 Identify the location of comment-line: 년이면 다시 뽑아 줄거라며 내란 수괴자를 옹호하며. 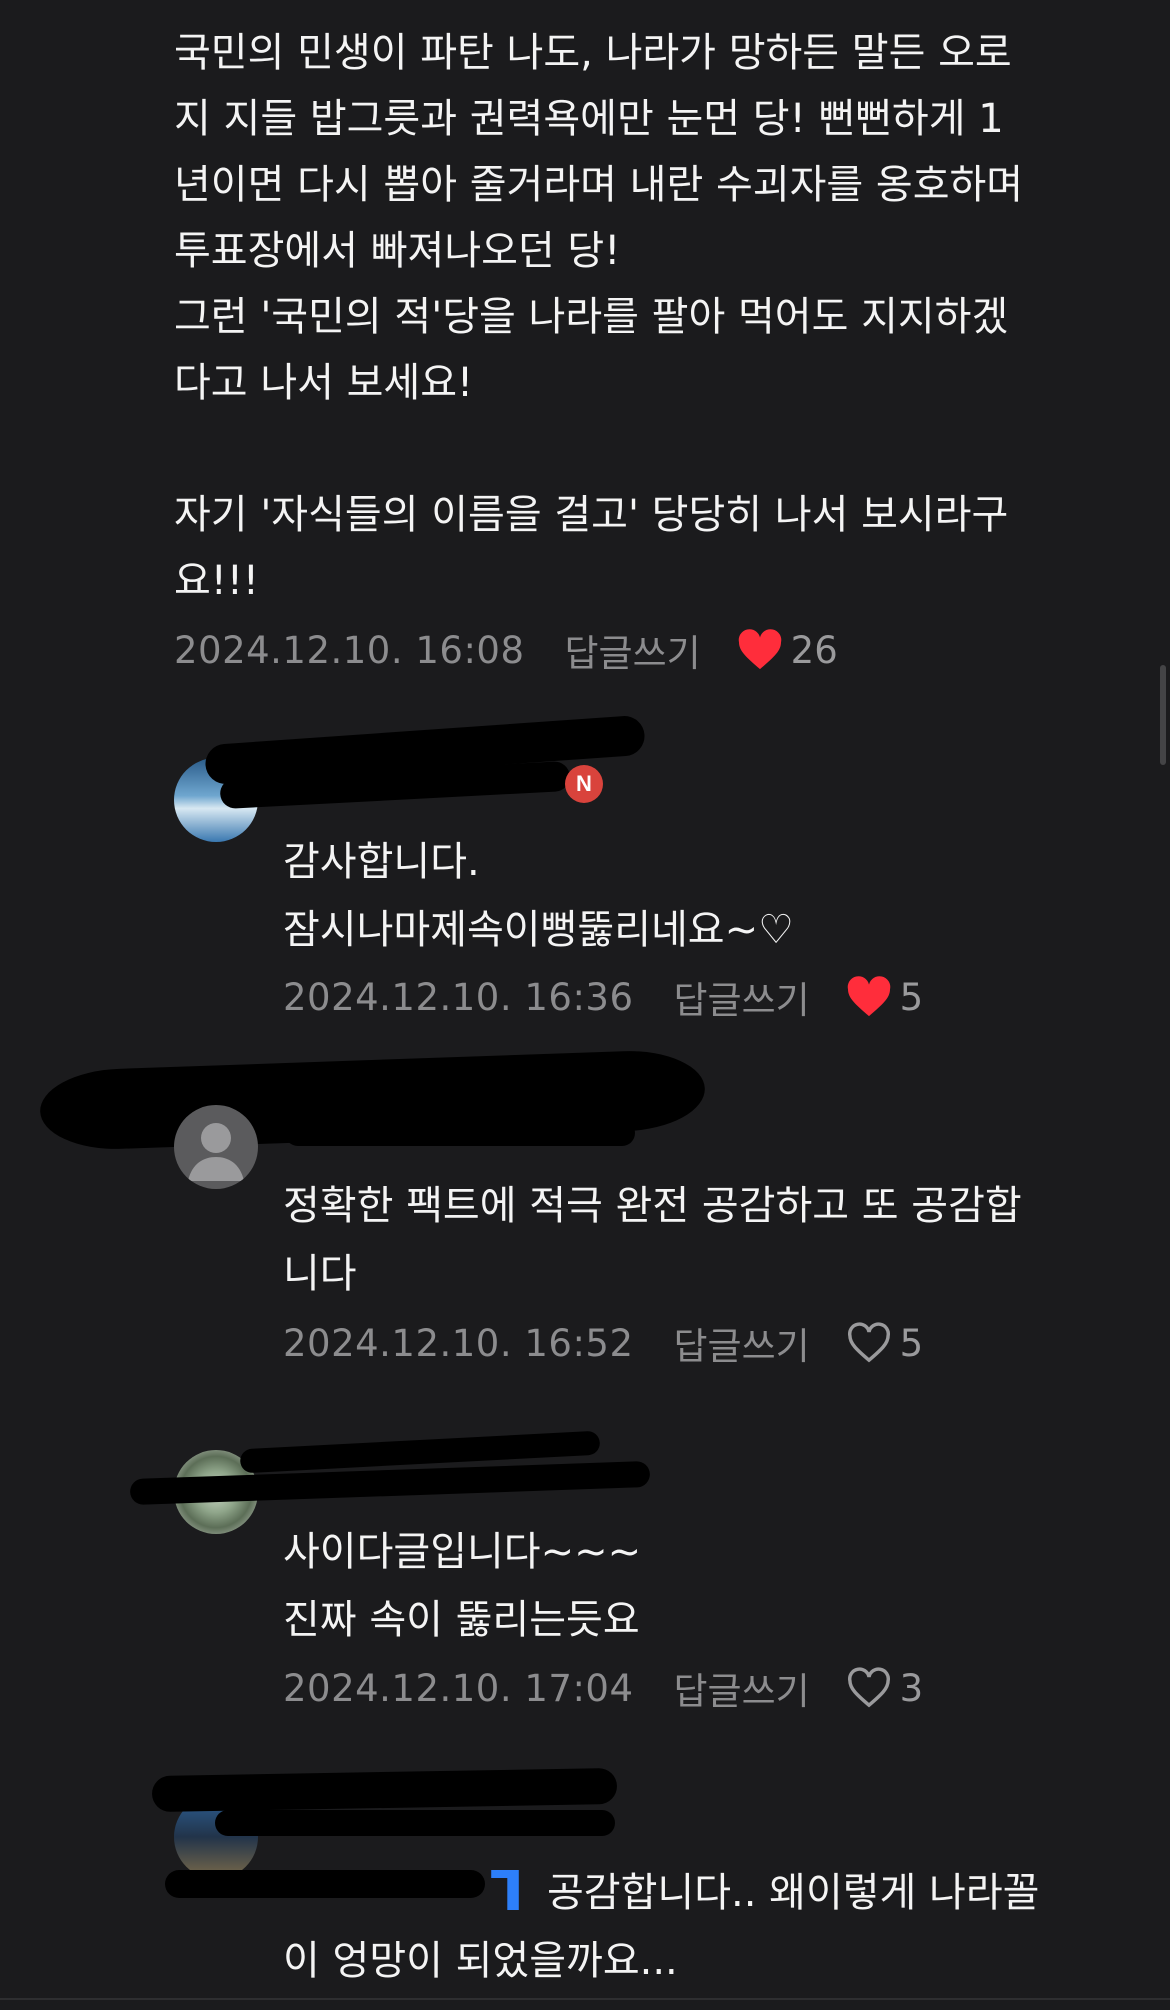
(599, 185).